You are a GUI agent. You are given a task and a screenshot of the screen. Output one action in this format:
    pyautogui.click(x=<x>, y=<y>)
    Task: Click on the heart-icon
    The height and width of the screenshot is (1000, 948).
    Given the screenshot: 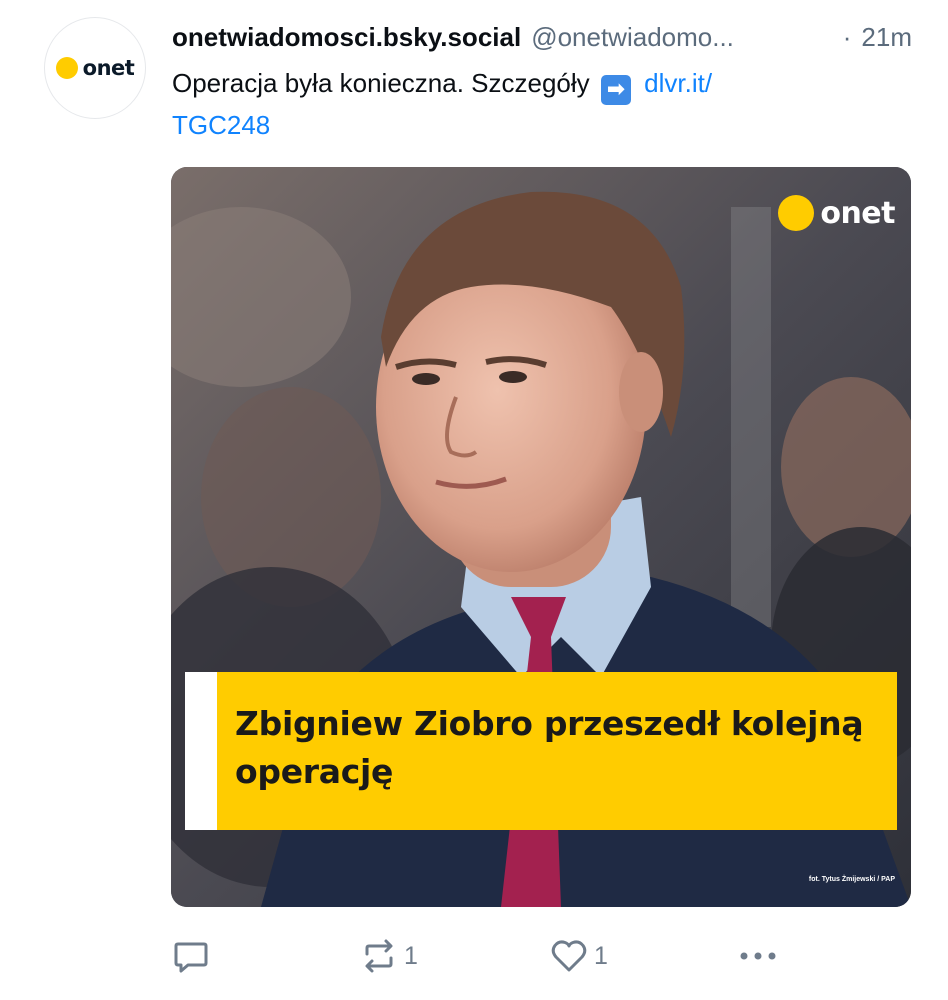 What is the action you would take?
    pyautogui.click(x=569, y=956)
    